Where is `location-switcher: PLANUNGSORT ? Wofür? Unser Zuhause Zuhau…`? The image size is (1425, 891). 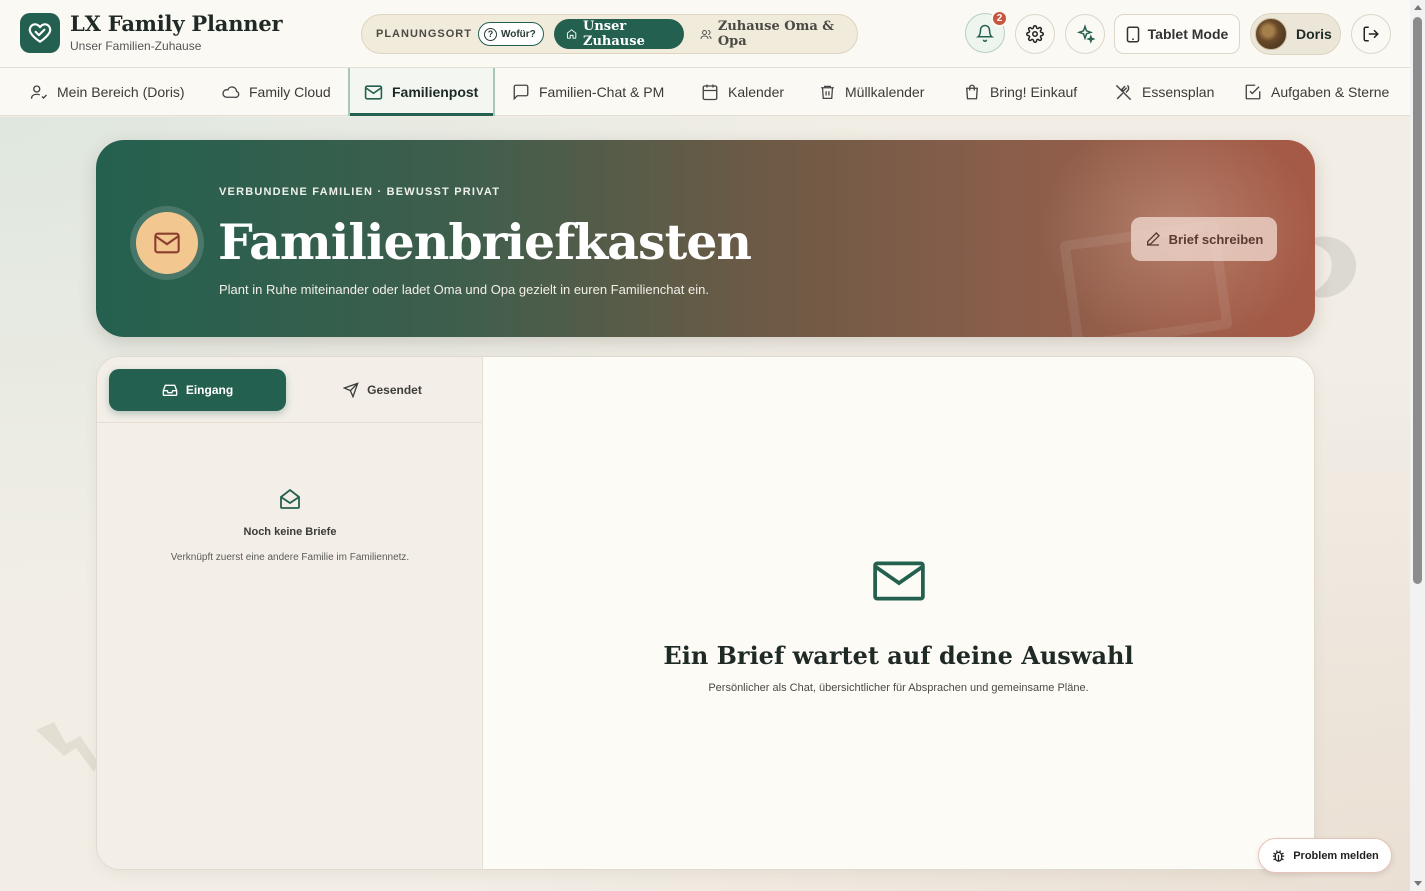 location-switcher: PLANUNGSORT ? Wofür? Unser Zuhause Zuhau… is located at coordinates (609, 34).